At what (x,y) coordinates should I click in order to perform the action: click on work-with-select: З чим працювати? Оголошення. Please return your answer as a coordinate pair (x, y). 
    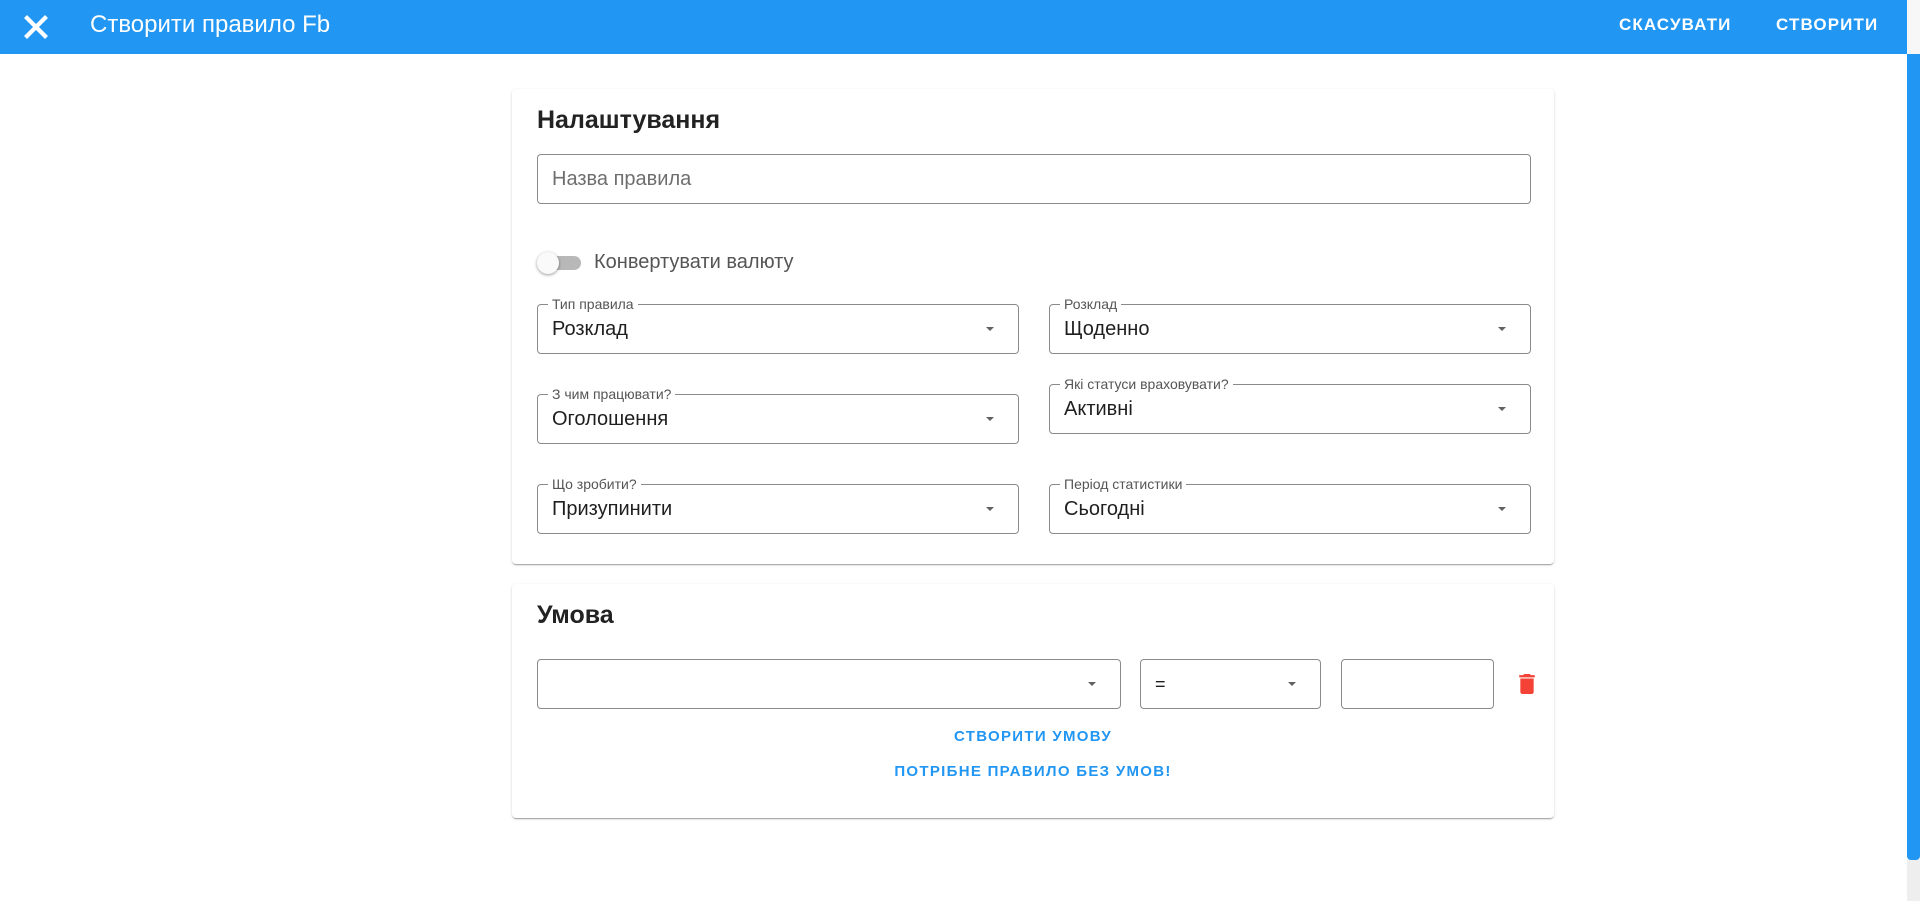
    Looking at the image, I should click on (778, 415).